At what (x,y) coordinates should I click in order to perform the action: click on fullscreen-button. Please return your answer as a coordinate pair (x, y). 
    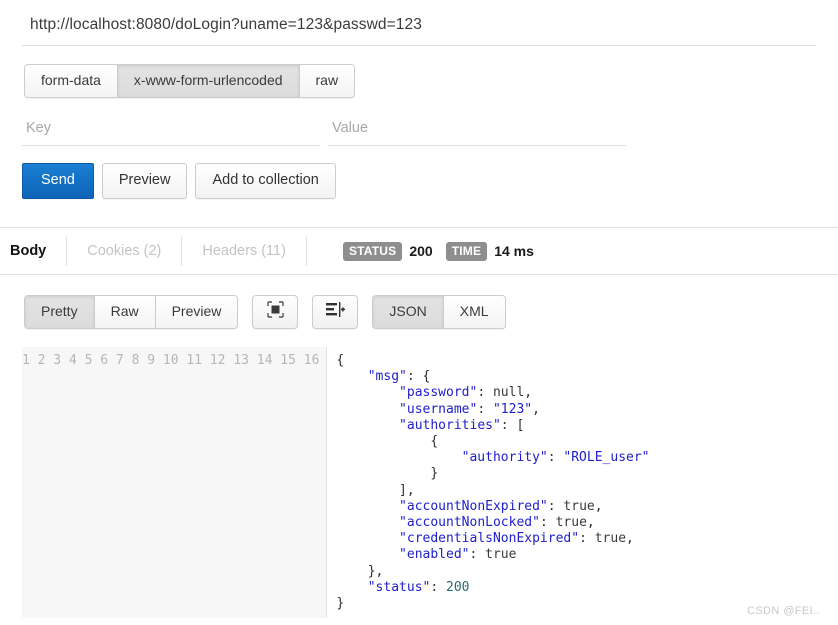
    Looking at the image, I should click on (275, 312).